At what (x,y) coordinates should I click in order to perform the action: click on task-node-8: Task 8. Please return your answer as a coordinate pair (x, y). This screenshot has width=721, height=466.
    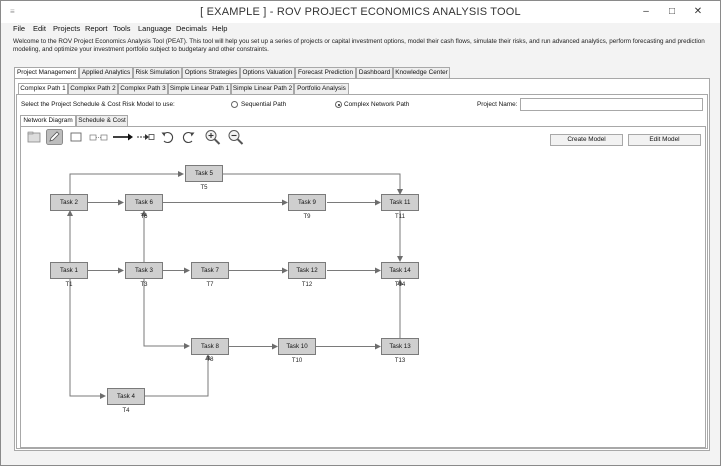
    Looking at the image, I should click on (210, 346).